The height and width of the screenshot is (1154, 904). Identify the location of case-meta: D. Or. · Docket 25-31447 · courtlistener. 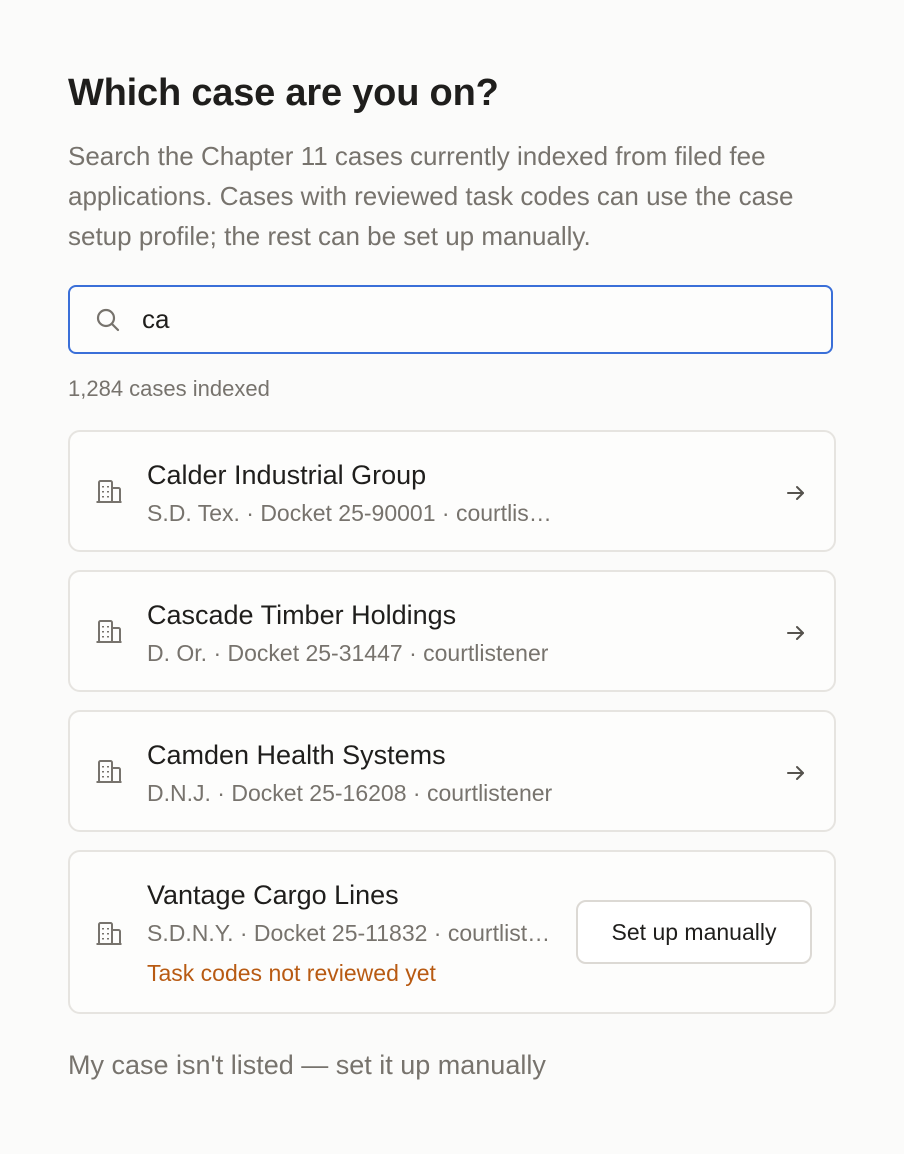
(348, 653).